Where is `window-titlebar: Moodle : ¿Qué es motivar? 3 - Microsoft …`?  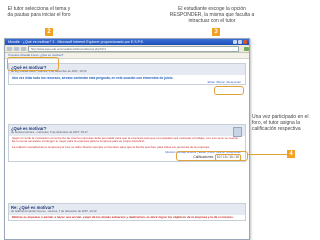
window-titlebar: Moodle : ¿Qué es motivar? 3 - Microsoft … is located at coordinates (127, 42).